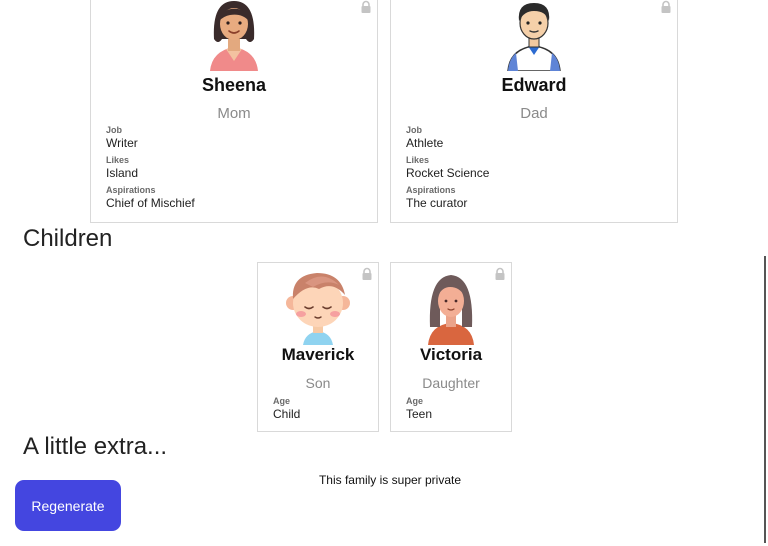 The width and height of the screenshot is (768, 546). Describe the element at coordinates (122, 173) in the screenshot. I see `attribute-value-likes: Island` at that location.